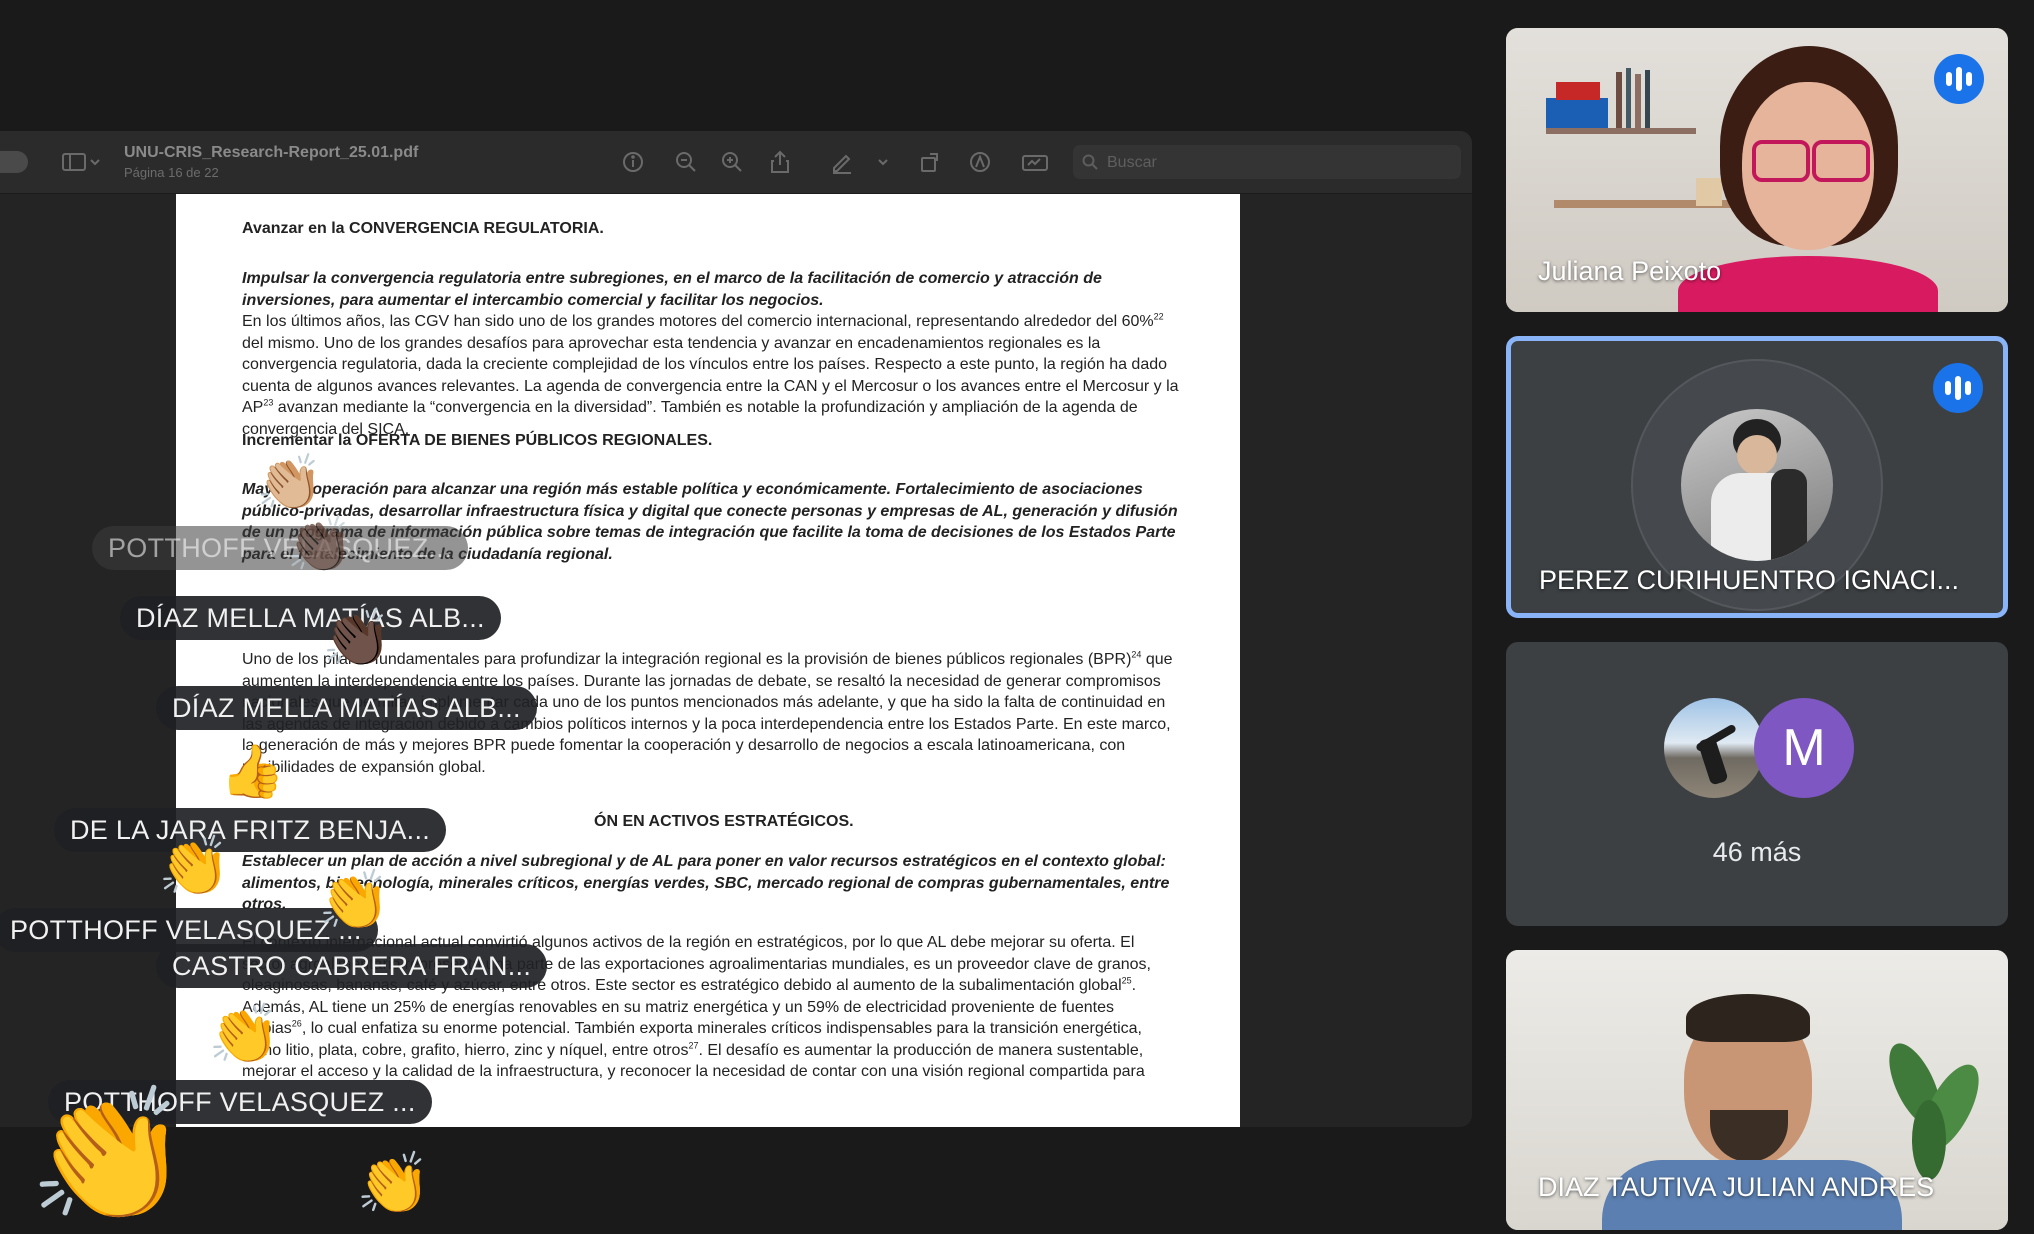 This screenshot has height=1234, width=2034. What do you see at coordinates (1036, 162) in the screenshot?
I see `signature-icon` at bounding box center [1036, 162].